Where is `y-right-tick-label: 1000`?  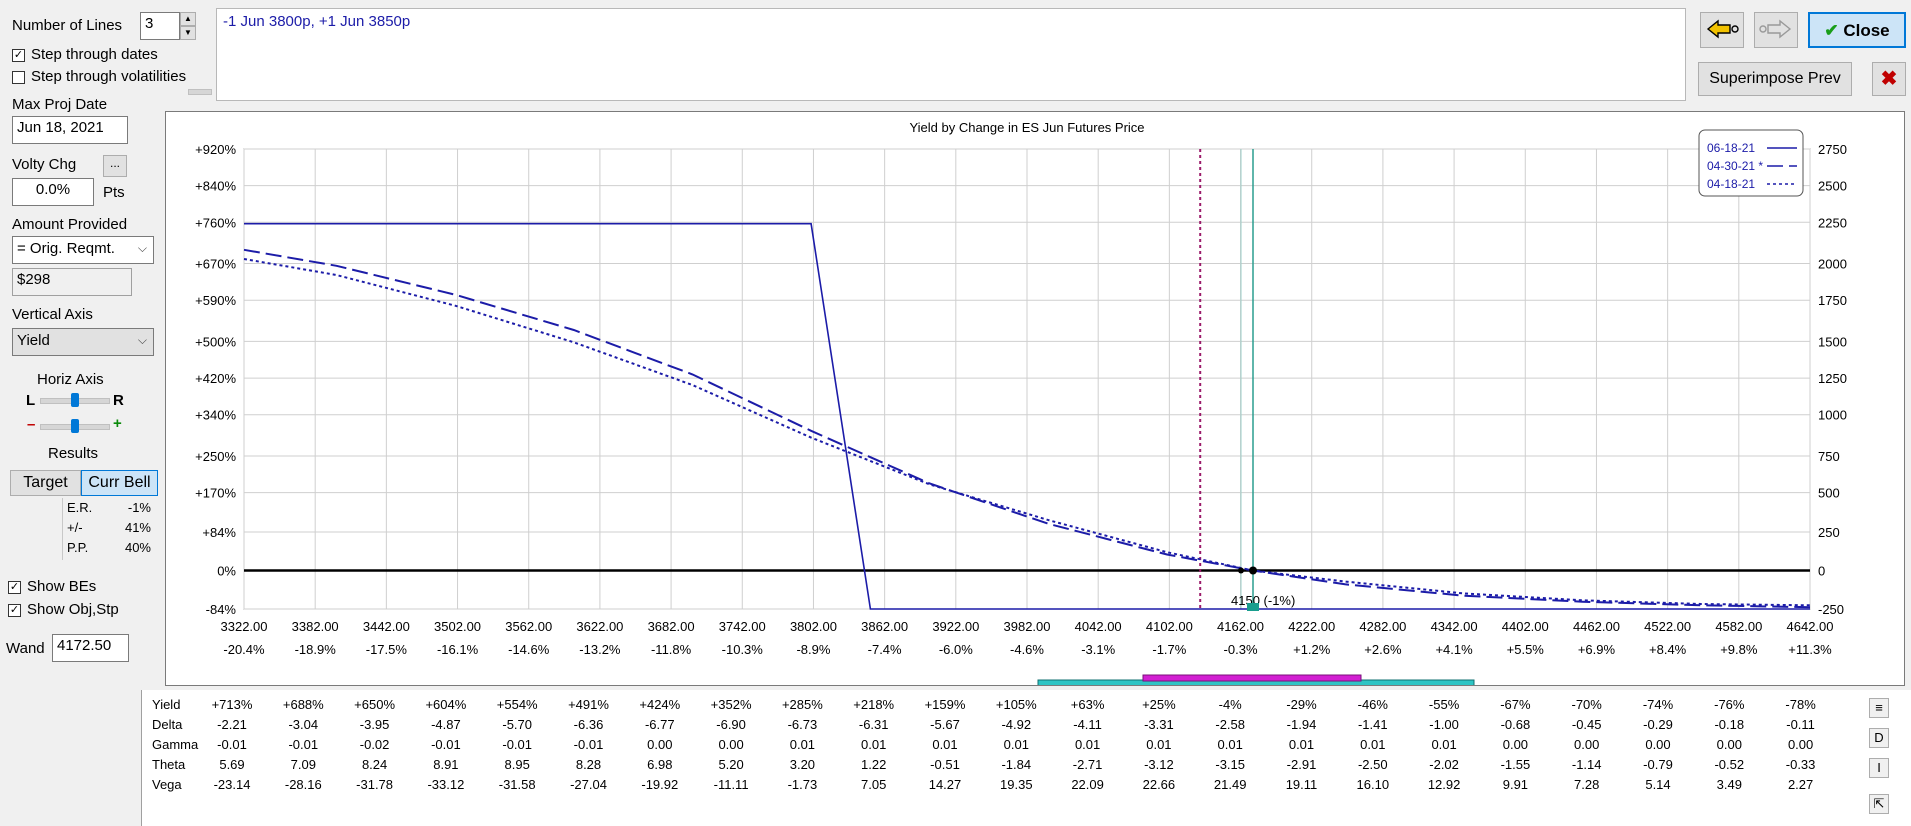 y-right-tick-label: 1000 is located at coordinates (1832, 415).